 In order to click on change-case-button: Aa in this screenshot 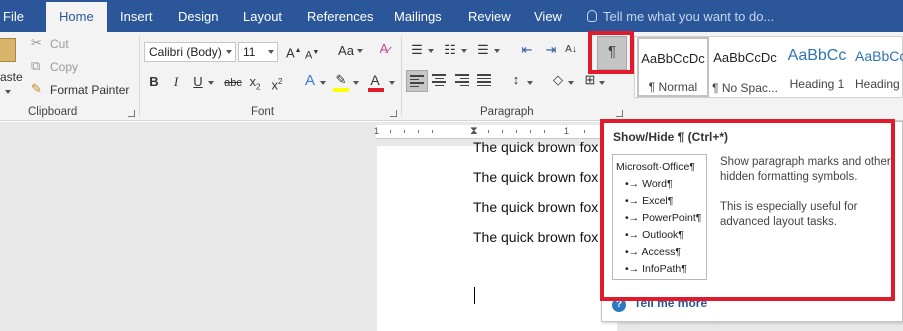, I will do `click(346, 51)`.